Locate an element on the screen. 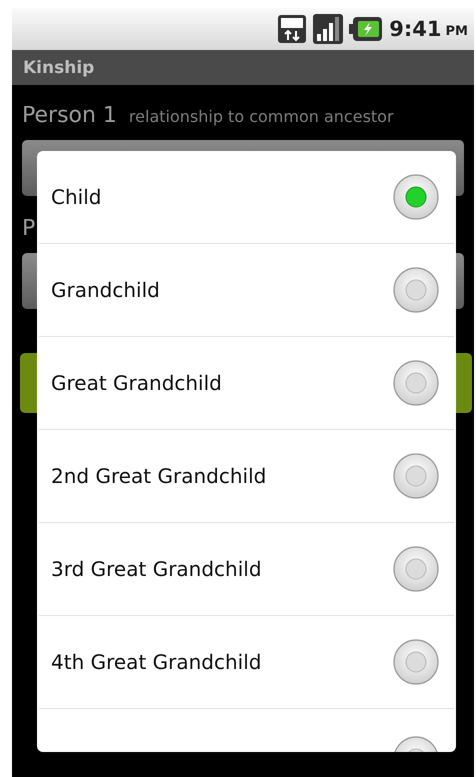  clock-time: 9:41 is located at coordinates (415, 29).